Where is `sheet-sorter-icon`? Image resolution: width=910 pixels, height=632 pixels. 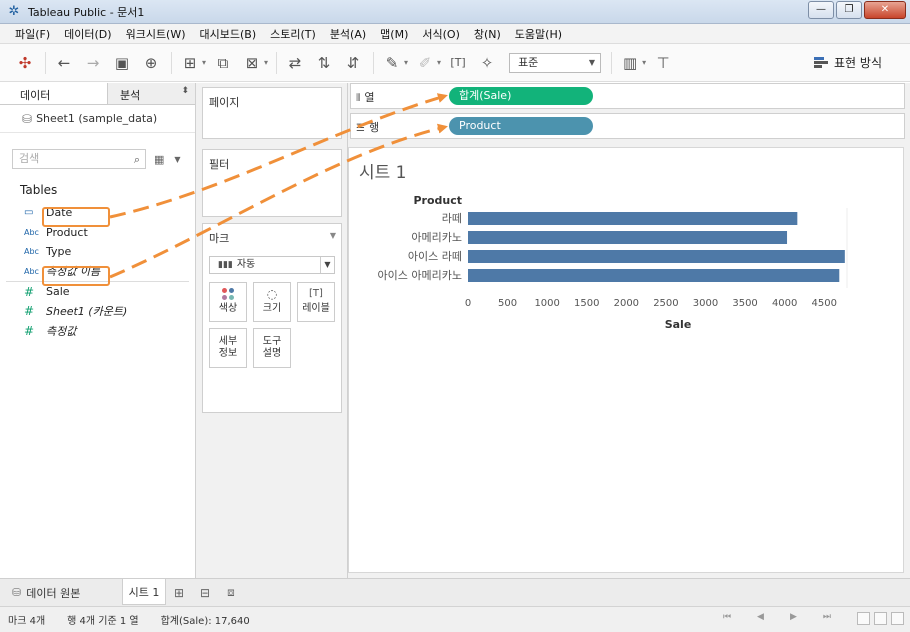 sheet-sorter-icon is located at coordinates (863, 618).